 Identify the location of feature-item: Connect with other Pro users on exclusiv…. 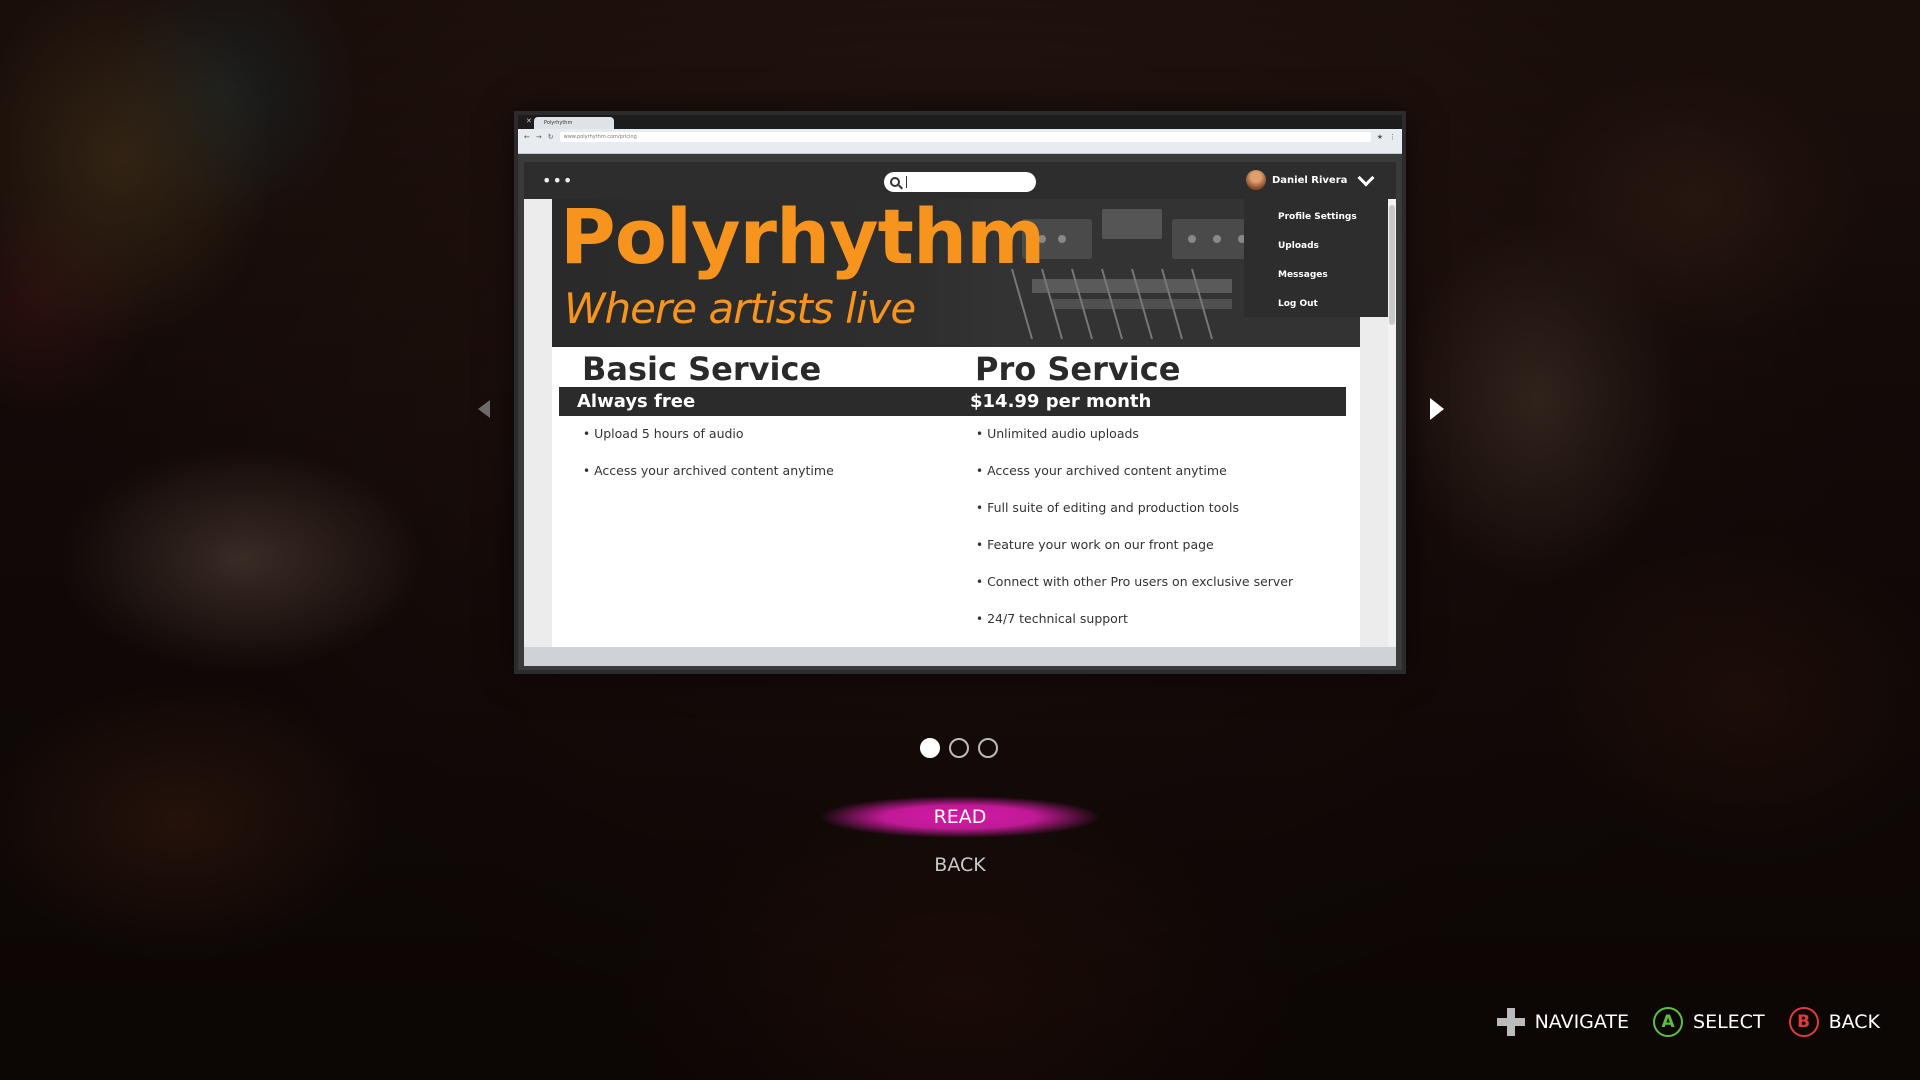
(1161, 594).